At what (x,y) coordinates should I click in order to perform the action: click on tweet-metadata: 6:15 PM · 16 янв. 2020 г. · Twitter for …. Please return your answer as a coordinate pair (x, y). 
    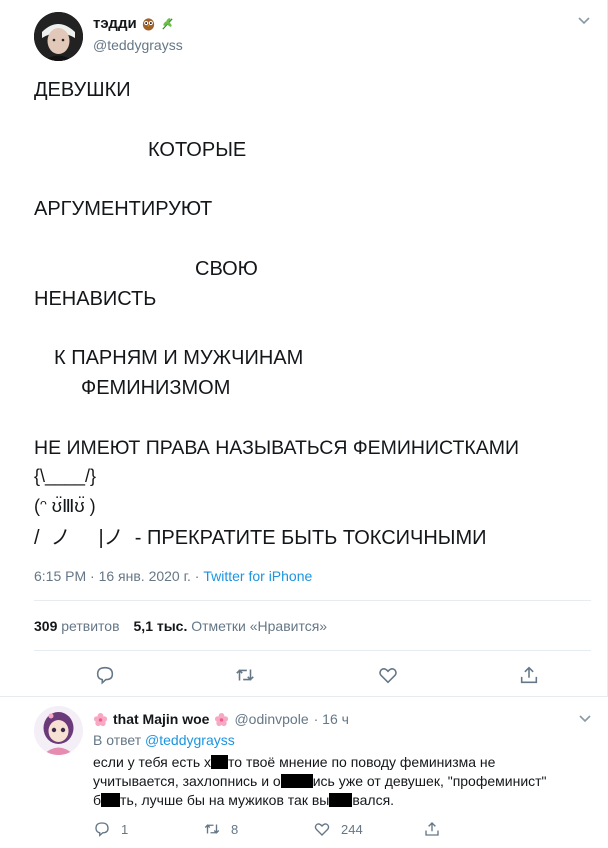
    Looking at the image, I should click on (173, 576).